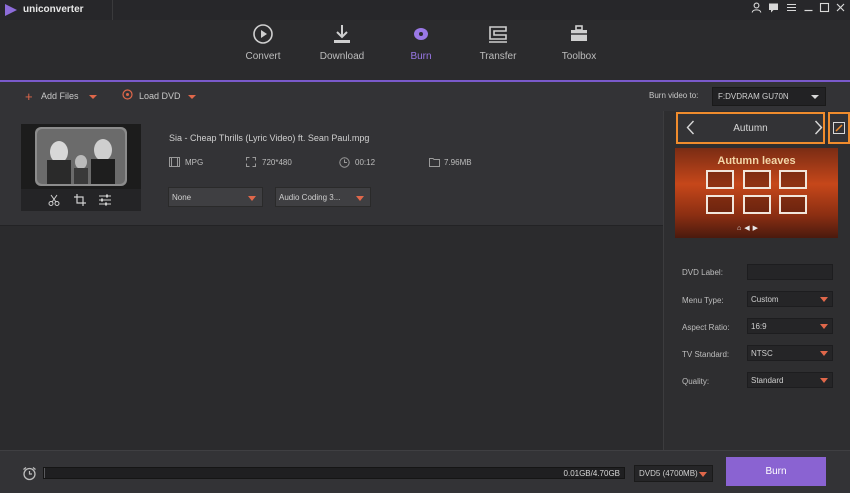 The width and height of the screenshot is (850, 493). Describe the element at coordinates (773, 9) in the screenshot. I see `feedback-icon` at that location.